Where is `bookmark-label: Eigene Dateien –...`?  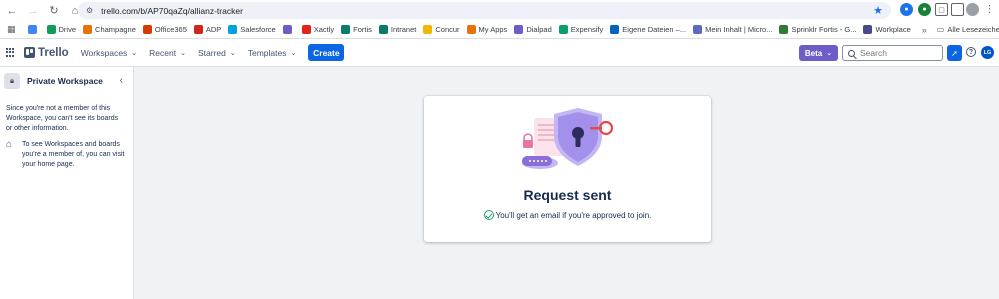 bookmark-label: Eigene Dateien –... is located at coordinates (654, 29).